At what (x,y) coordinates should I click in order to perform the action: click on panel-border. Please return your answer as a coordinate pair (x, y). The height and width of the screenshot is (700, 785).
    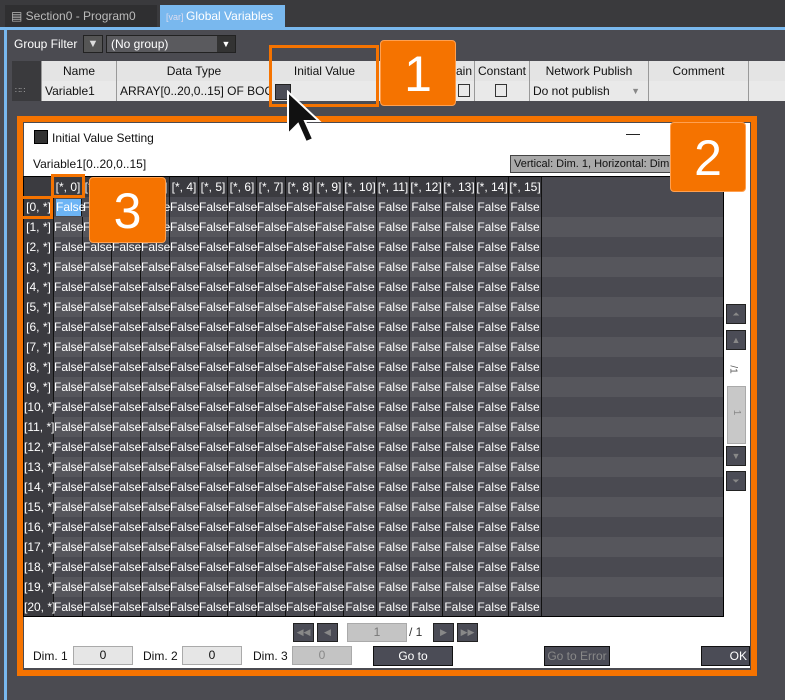
    Looking at the image, I should click on (5, 363).